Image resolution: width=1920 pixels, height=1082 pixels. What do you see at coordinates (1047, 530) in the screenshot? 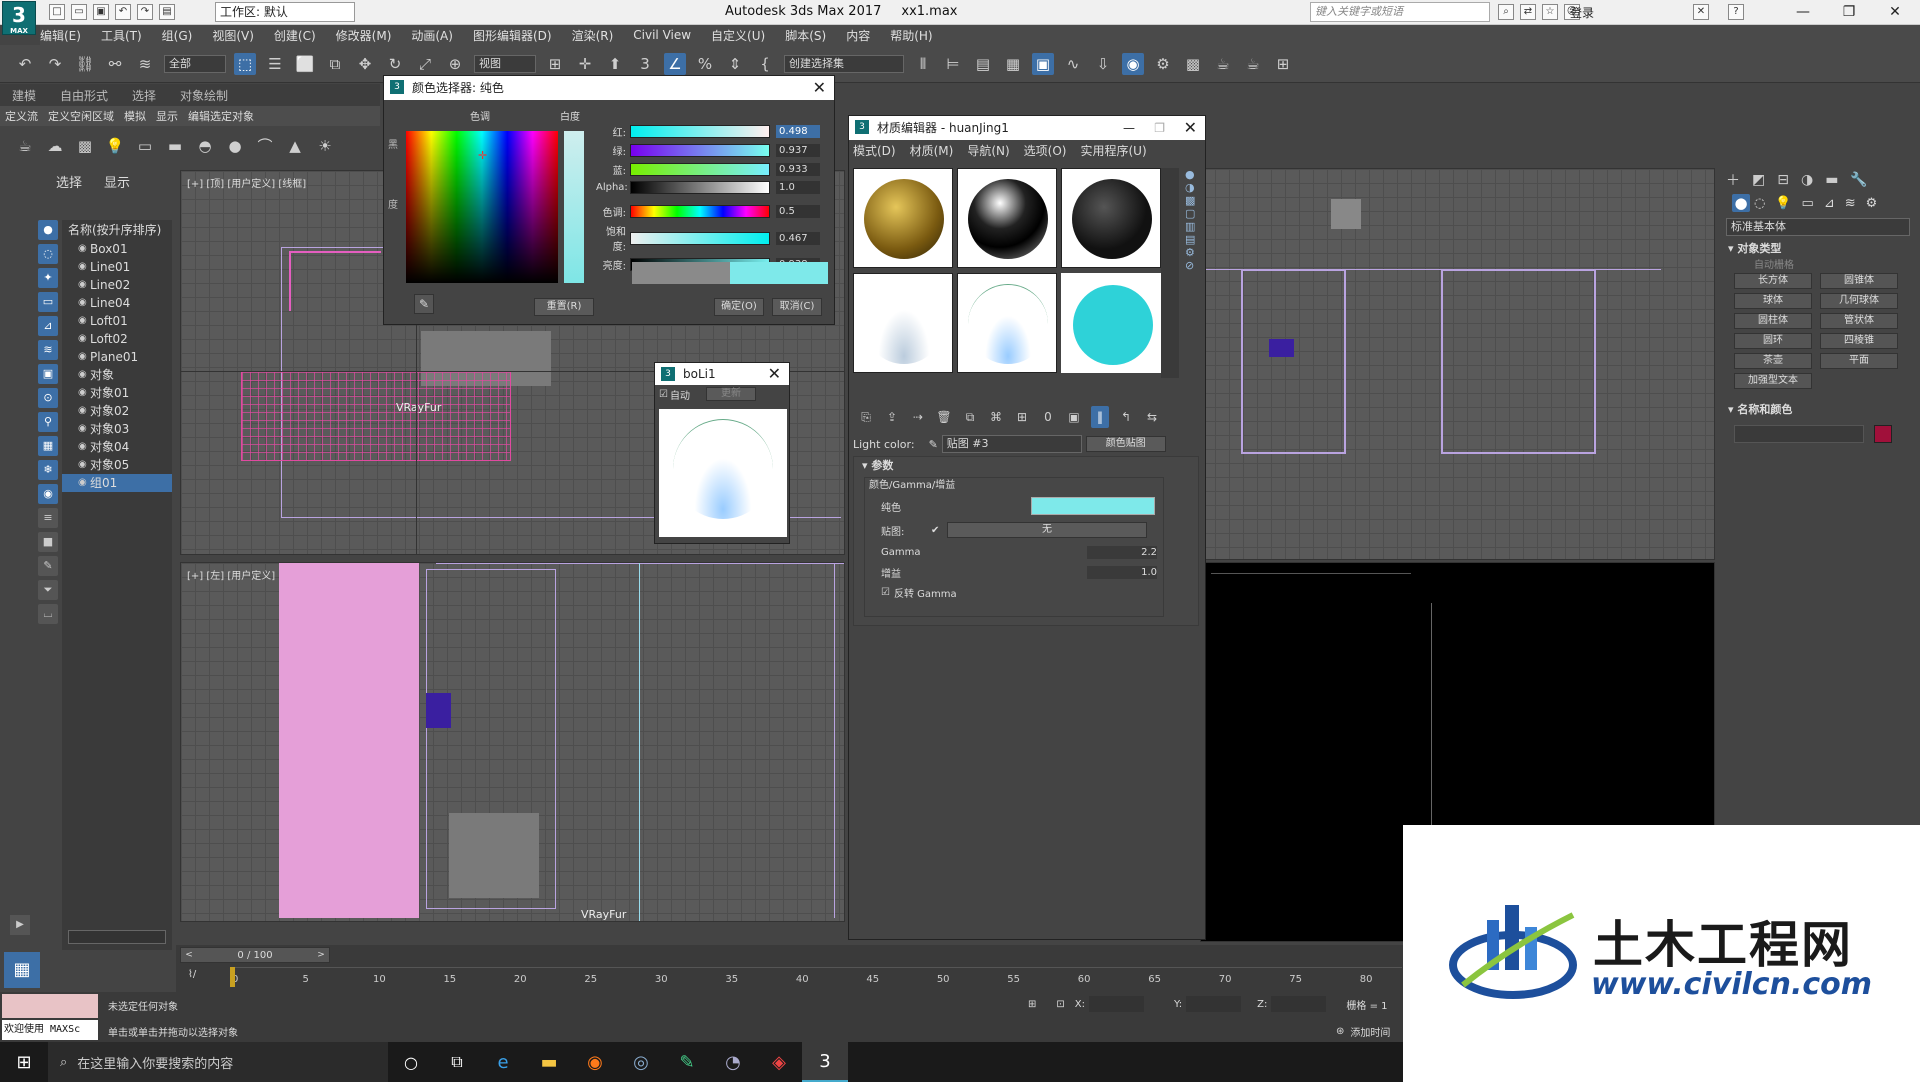
I see `map-none-button: 无` at bounding box center [1047, 530].